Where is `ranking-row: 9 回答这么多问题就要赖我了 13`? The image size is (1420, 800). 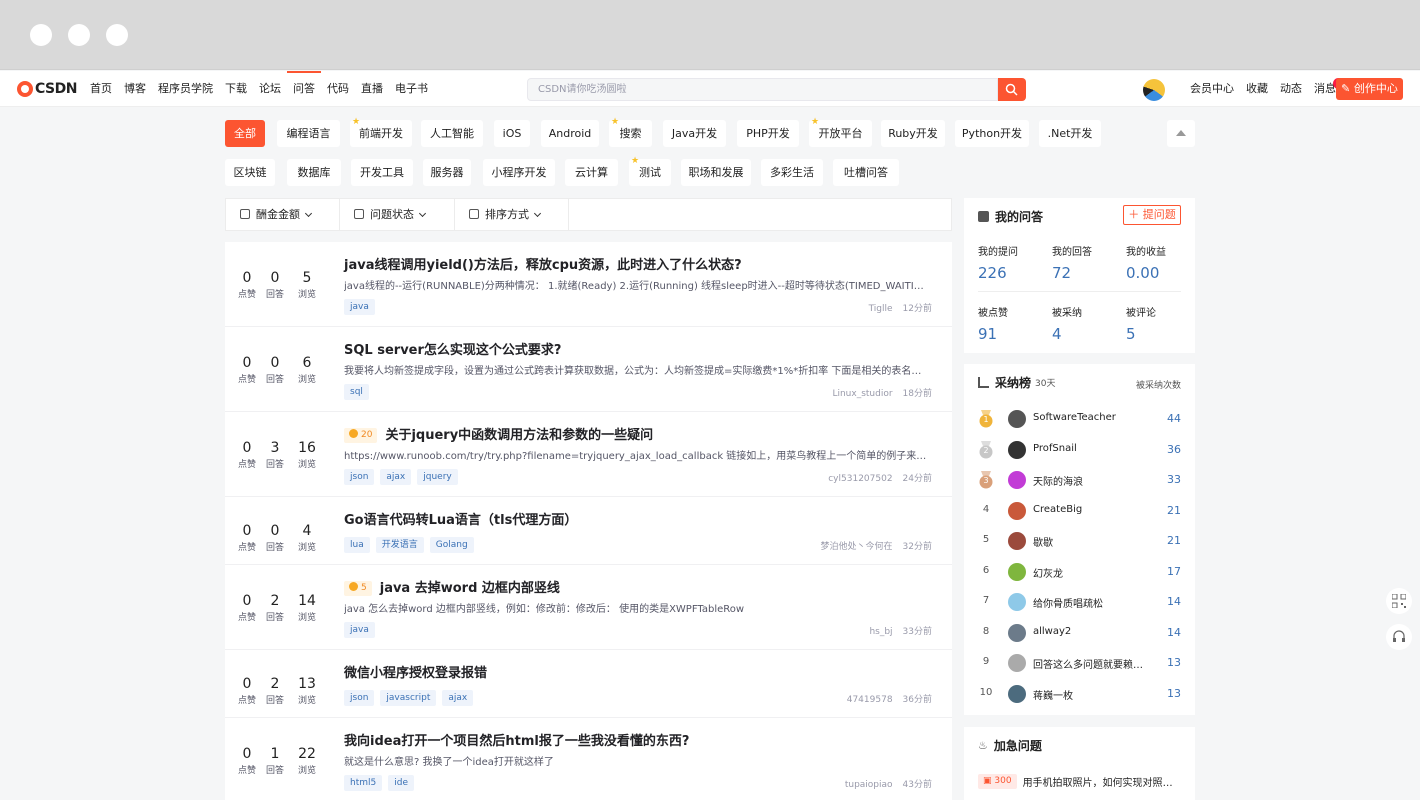 ranking-row: 9 回答这么多问题就要赖我了 13 is located at coordinates (1079, 663).